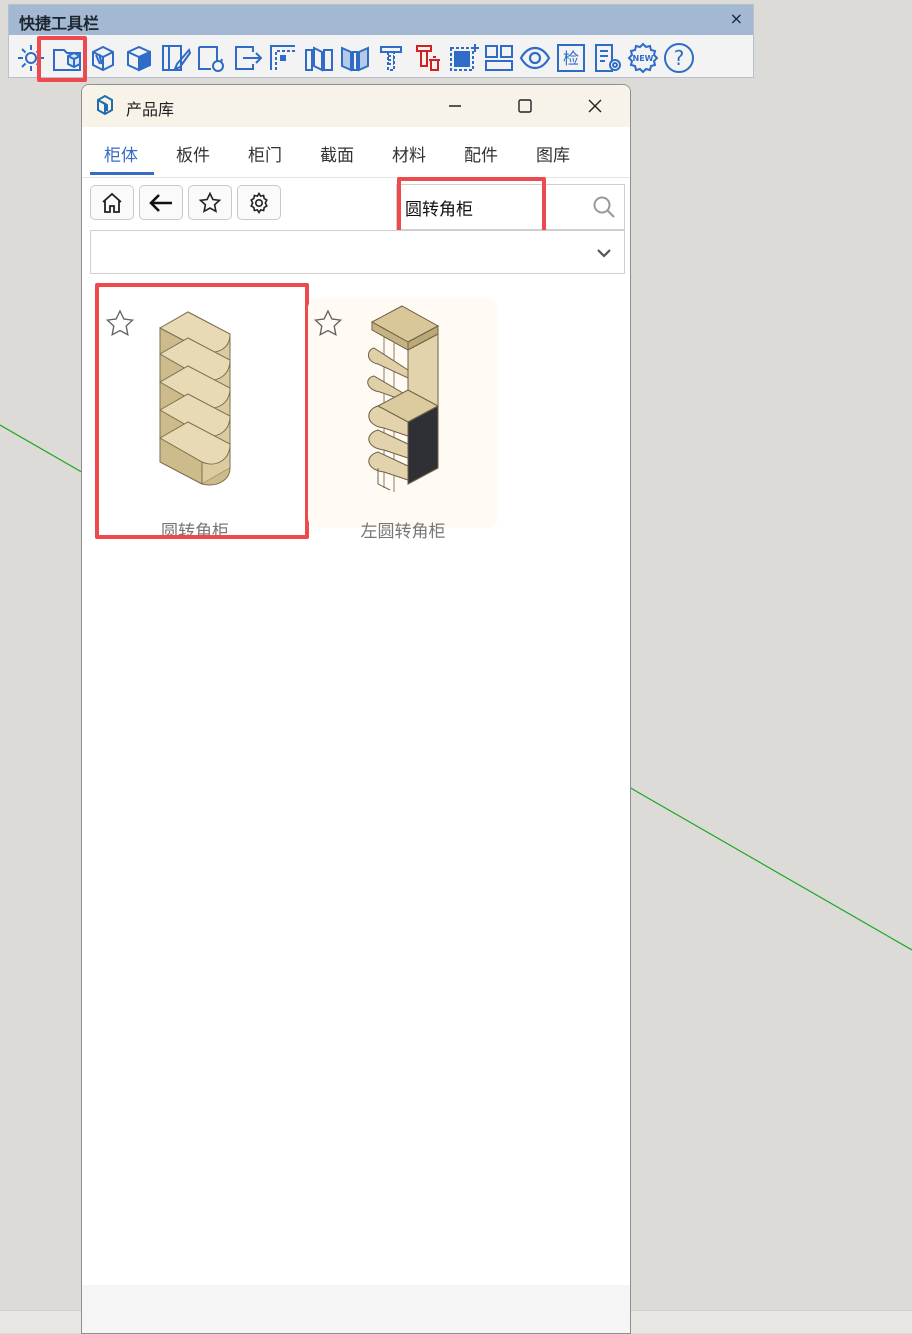 The height and width of the screenshot is (1334, 912). What do you see at coordinates (193, 153) in the screenshot?
I see `tab-board: 板件` at bounding box center [193, 153].